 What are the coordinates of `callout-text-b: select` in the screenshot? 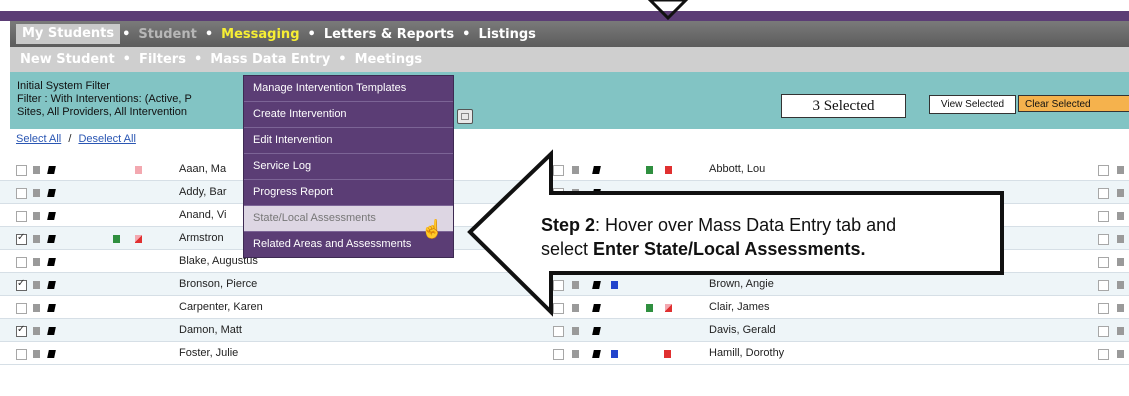 It's located at (567, 249).